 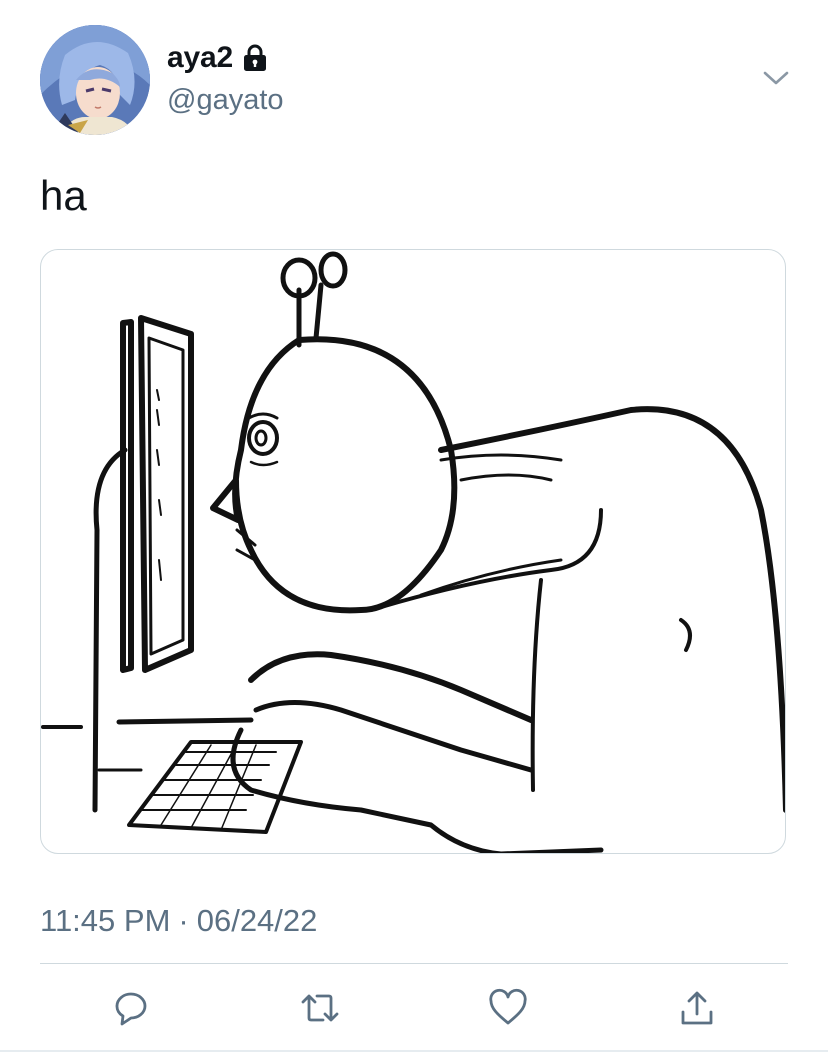 I want to click on share-icon, so click(x=697, y=1008).